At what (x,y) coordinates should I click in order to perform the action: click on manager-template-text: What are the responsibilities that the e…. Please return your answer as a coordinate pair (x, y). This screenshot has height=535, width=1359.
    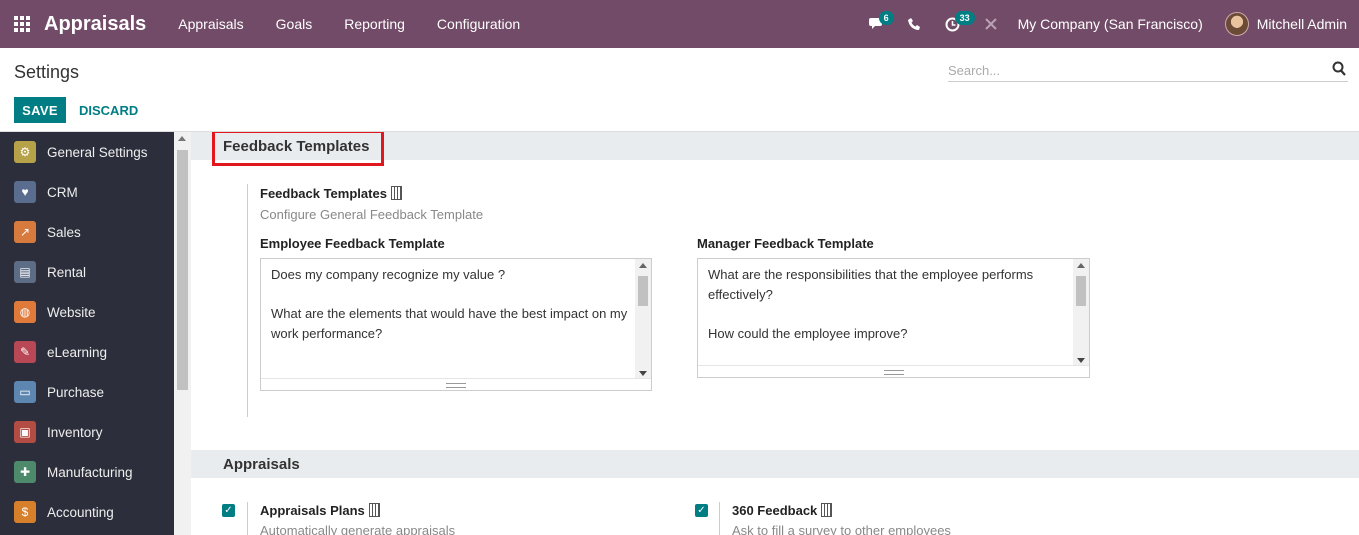
    Looking at the image, I should click on (888, 314).